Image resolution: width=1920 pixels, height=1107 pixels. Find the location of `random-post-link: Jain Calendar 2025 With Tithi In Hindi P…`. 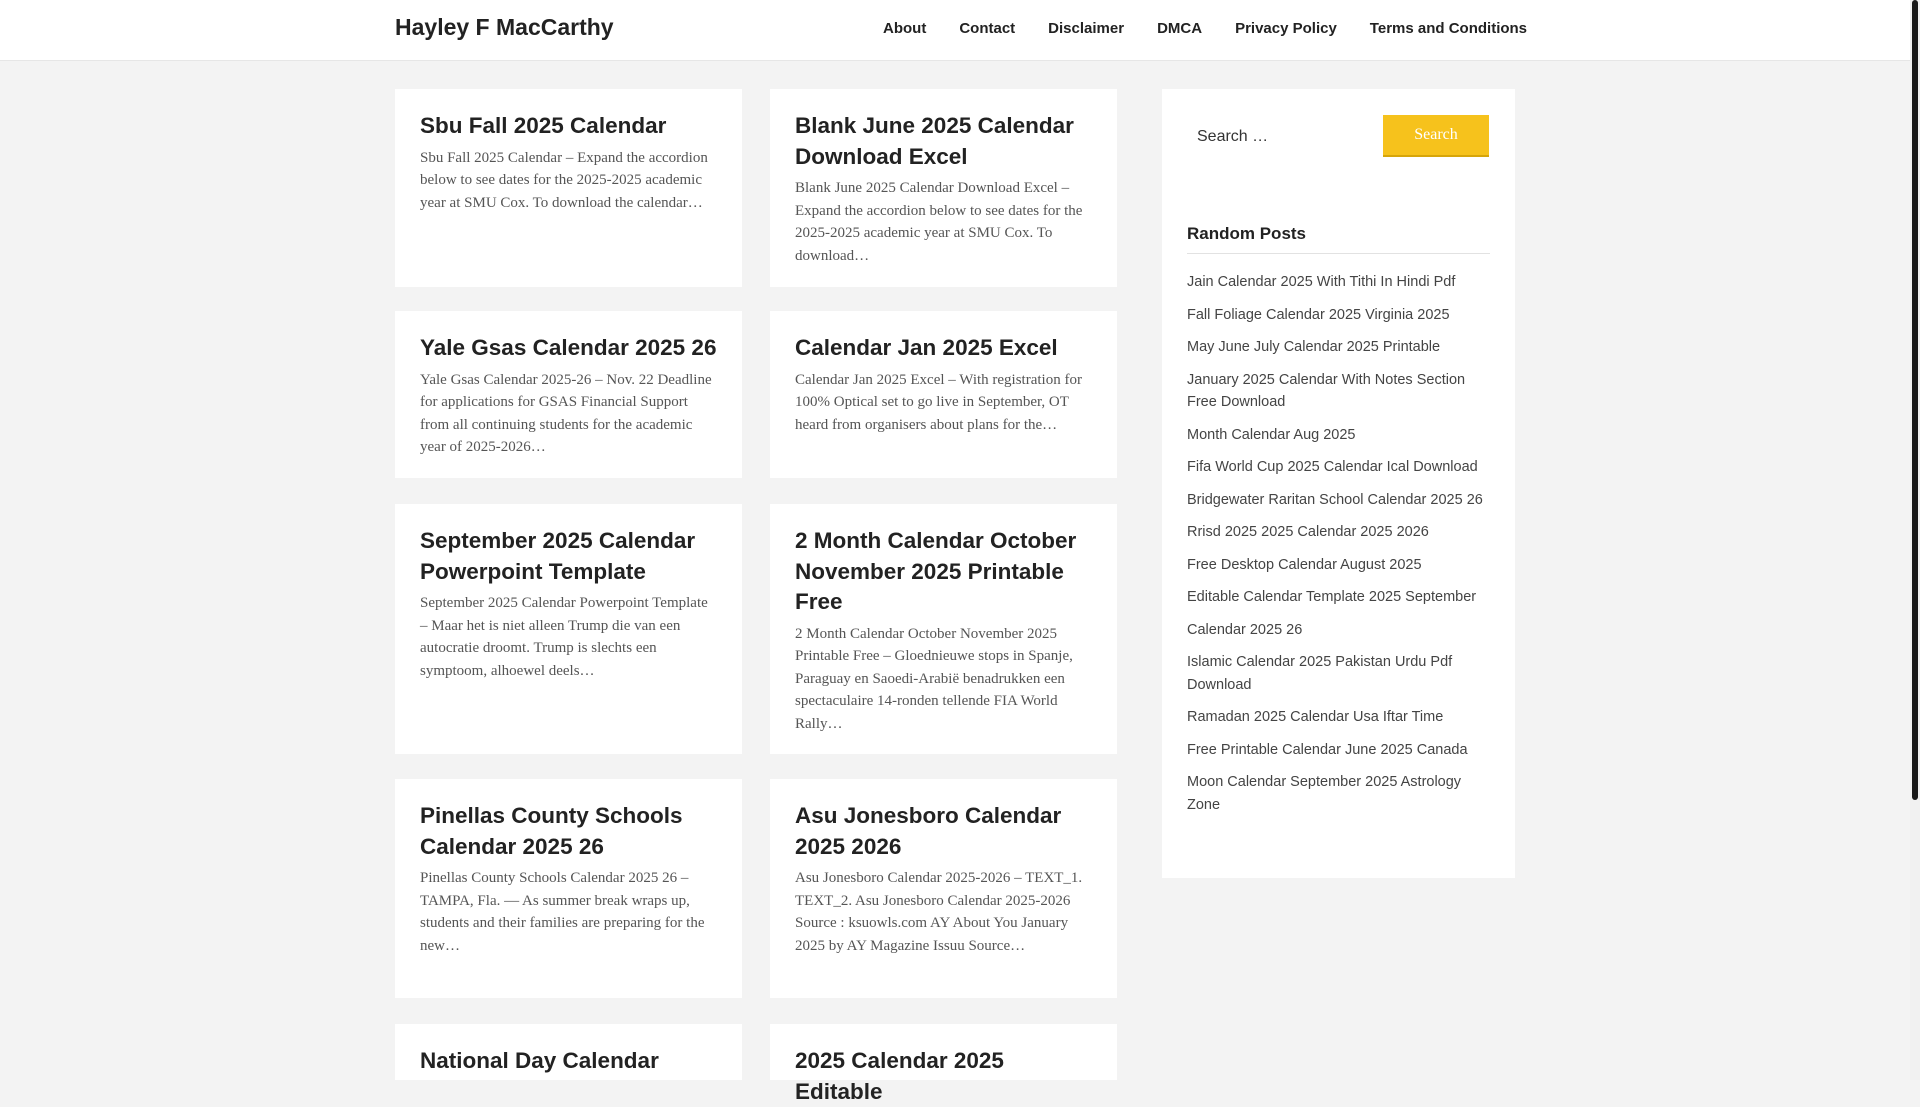

random-post-link: Jain Calendar 2025 With Tithi In Hindi P… is located at coordinates (1338, 282).